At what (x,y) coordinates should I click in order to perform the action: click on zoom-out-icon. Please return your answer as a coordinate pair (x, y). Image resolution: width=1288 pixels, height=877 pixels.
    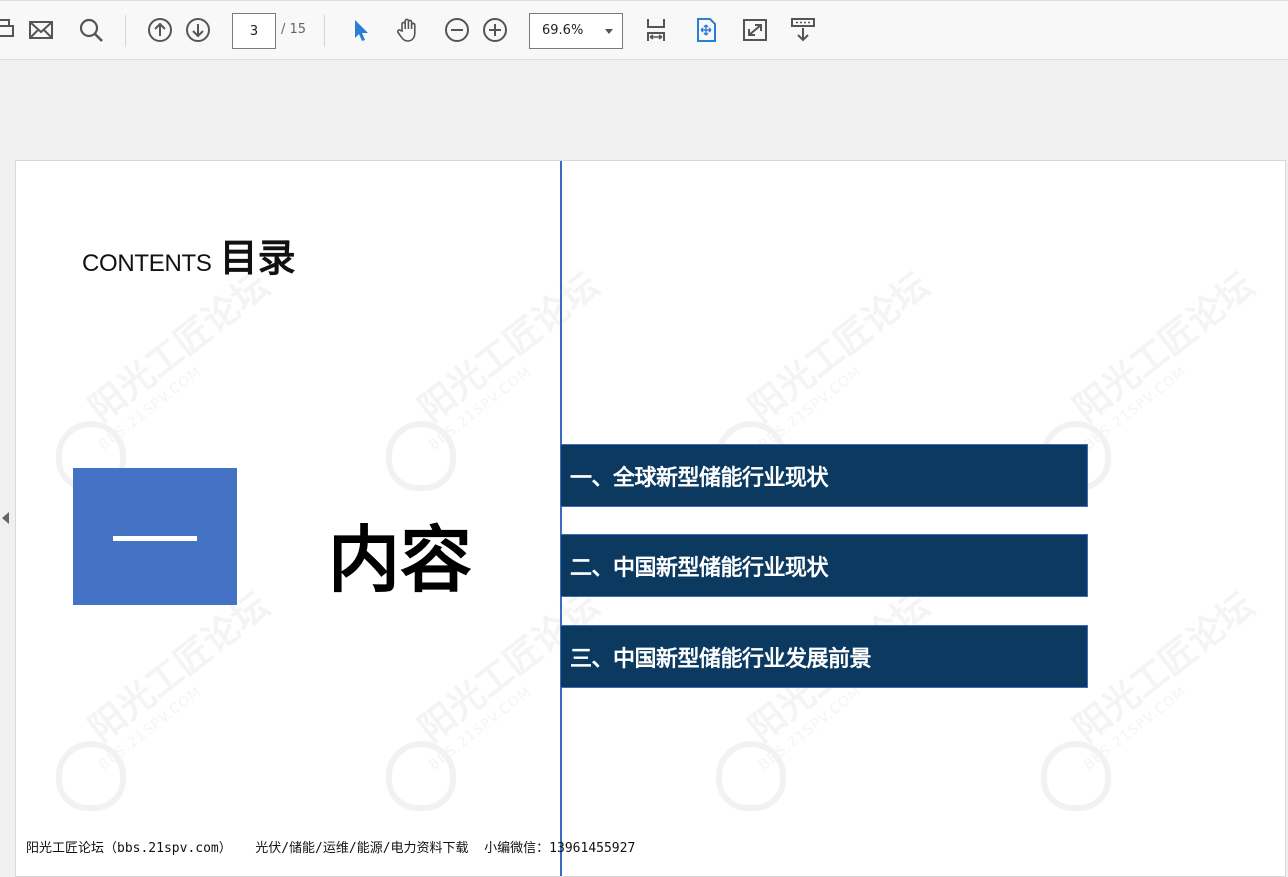
    Looking at the image, I should click on (457, 30).